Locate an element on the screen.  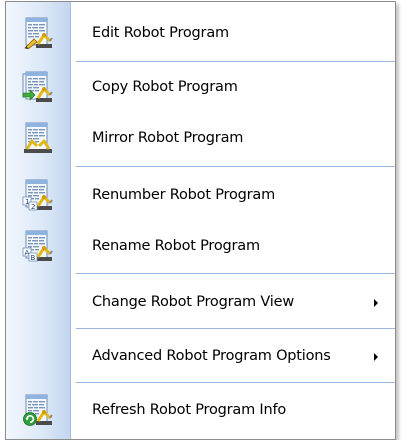
svg-text: 2 is located at coordinates (33, 207).